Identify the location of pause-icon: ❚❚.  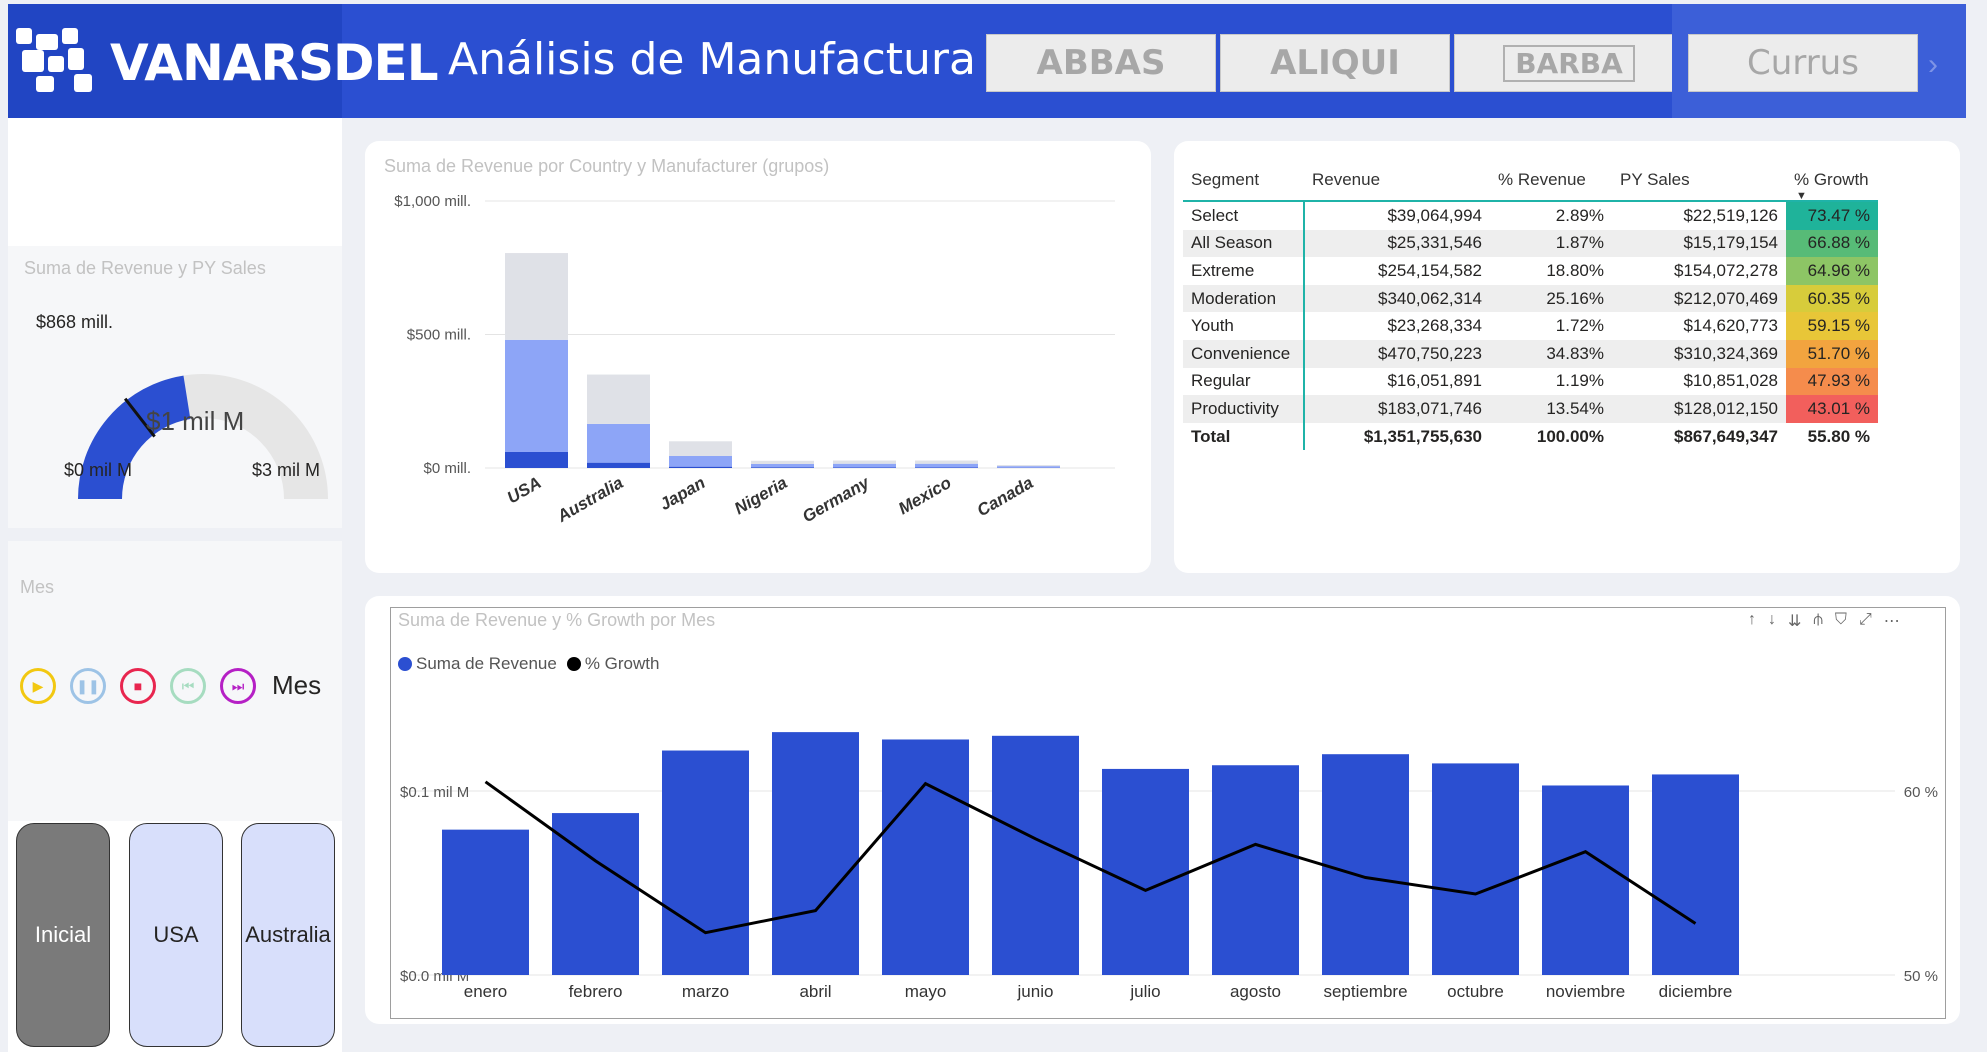
(88, 686).